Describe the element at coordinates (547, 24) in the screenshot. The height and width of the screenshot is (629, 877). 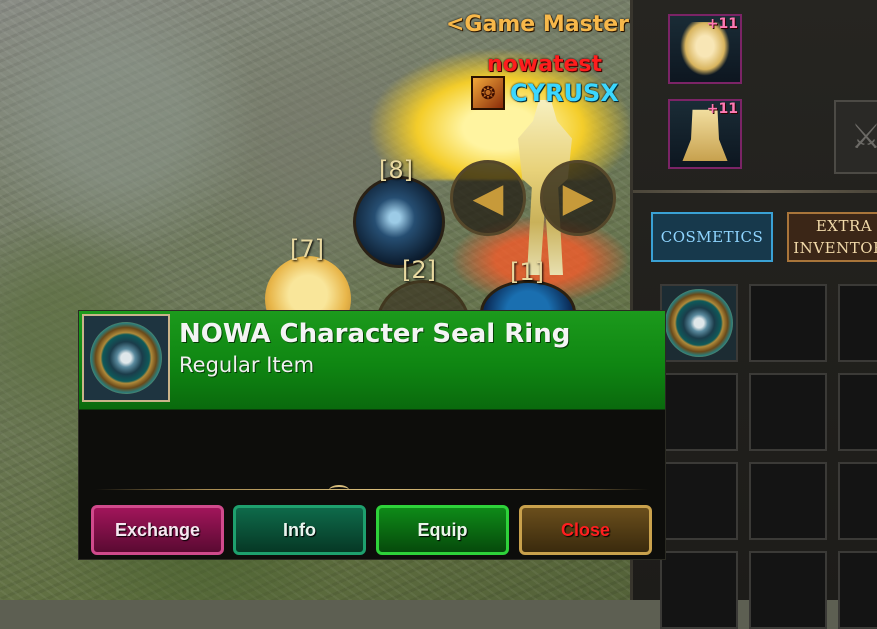
I see `player-title: <Game Master>` at that location.